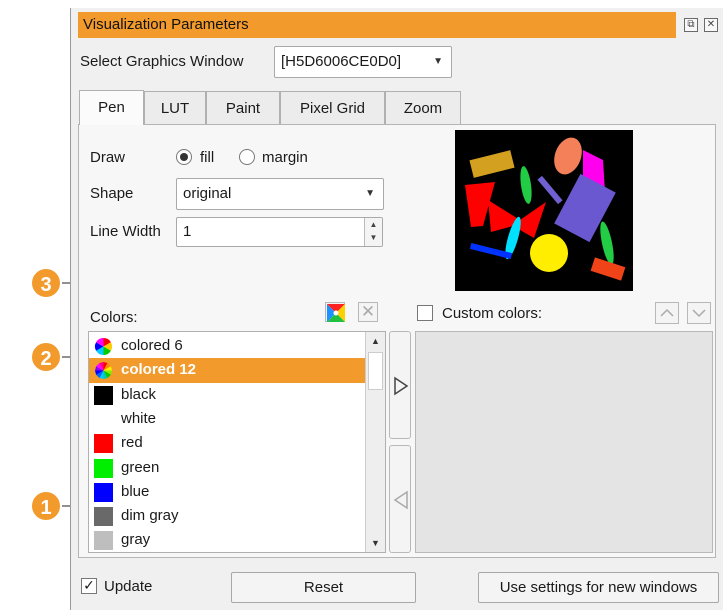 This screenshot has width=723, height=610. I want to click on list-item-label: green, so click(140, 467).